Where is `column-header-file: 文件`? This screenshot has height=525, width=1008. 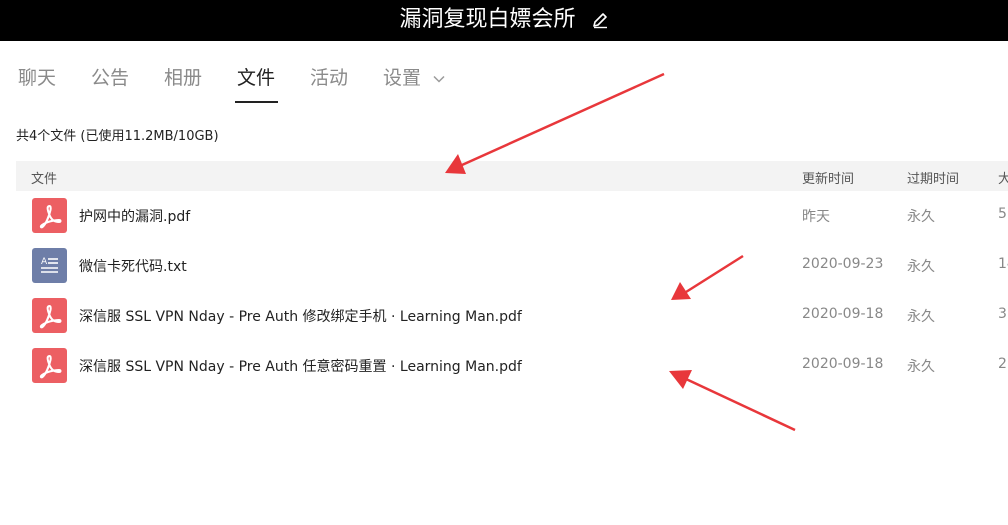
column-header-file: 文件 is located at coordinates (44, 177).